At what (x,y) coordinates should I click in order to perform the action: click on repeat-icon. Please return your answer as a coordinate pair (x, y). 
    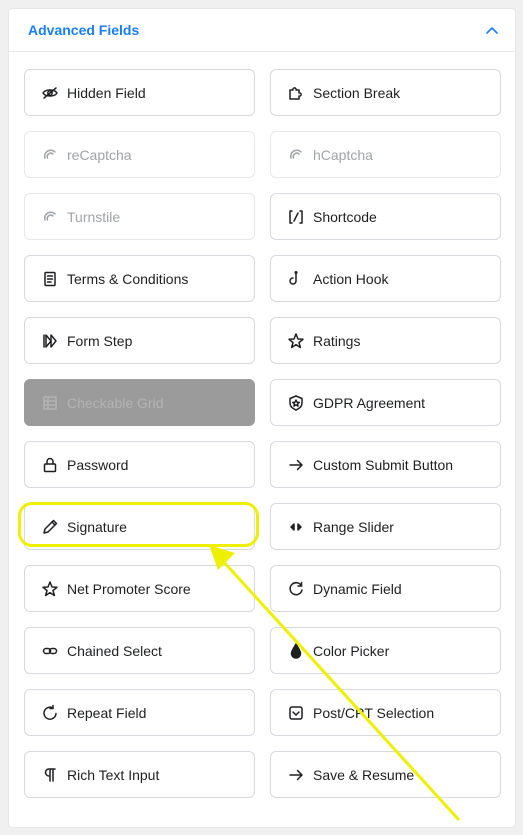
    Looking at the image, I should click on (50, 713).